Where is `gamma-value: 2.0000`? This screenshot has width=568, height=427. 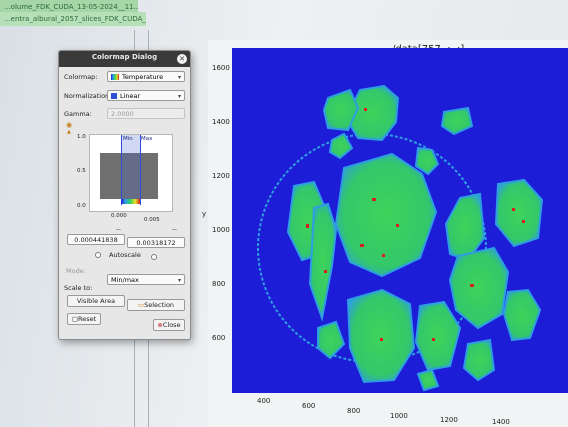 gamma-value: 2.0000 is located at coordinates (122, 114).